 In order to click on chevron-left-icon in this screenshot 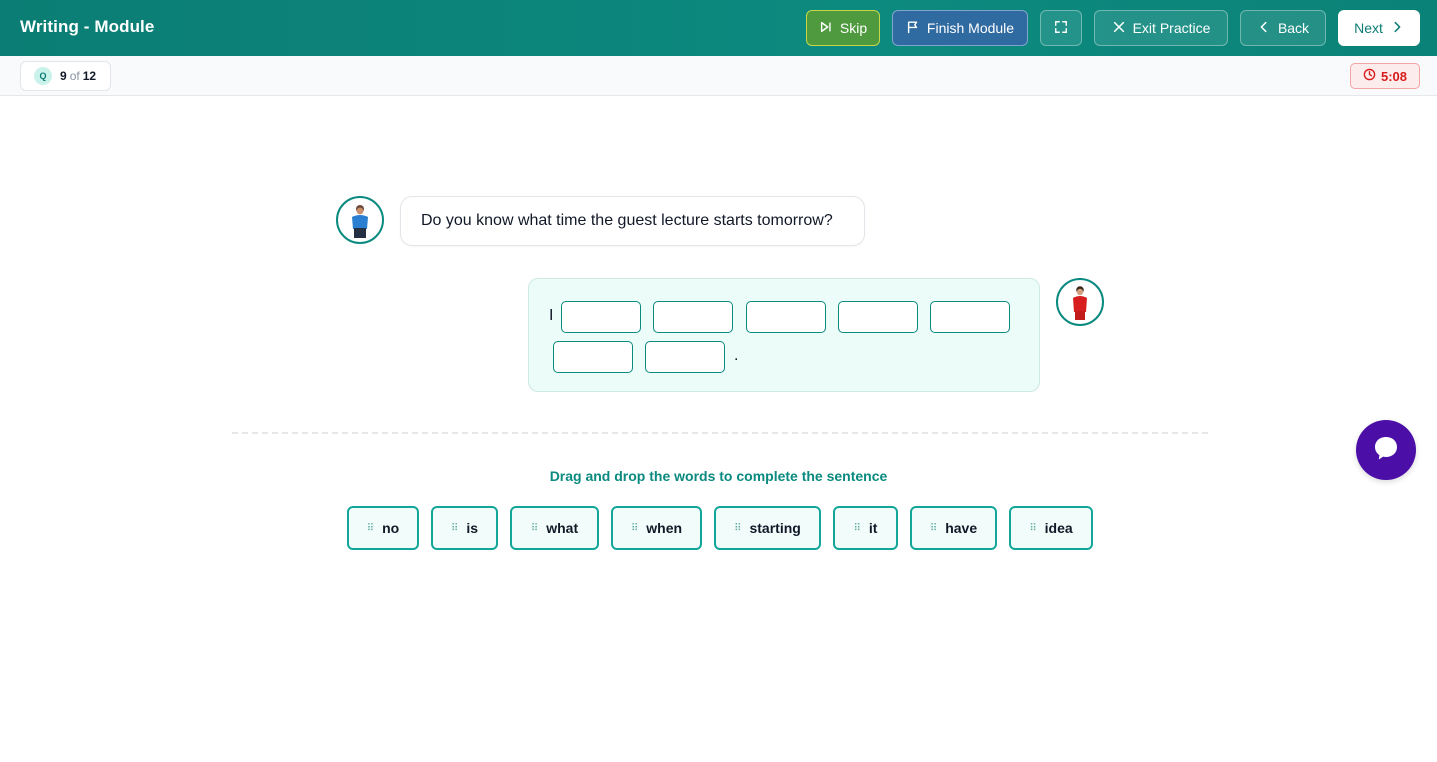, I will do `click(1264, 28)`.